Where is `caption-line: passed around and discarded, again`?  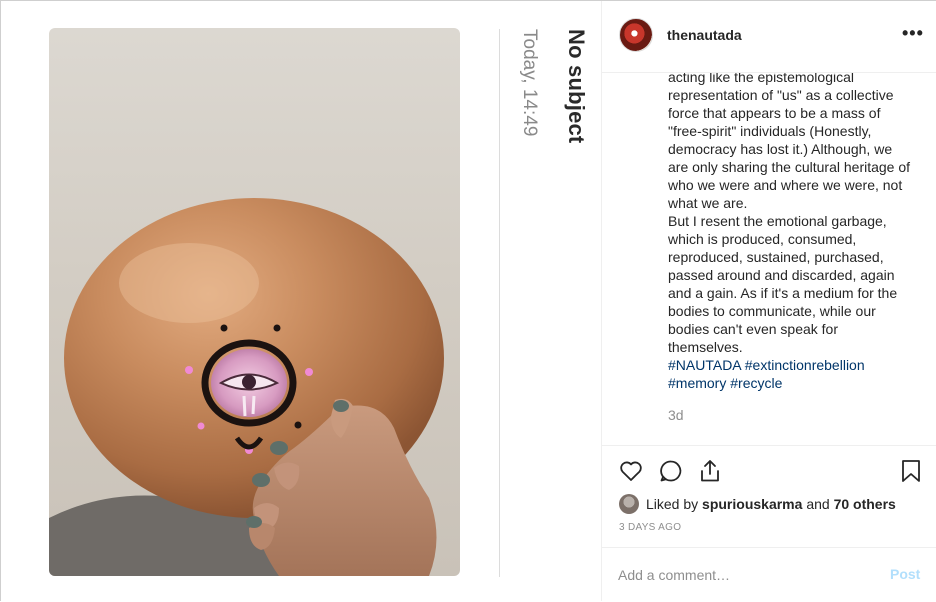 caption-line: passed around and discarded, again is located at coordinates (781, 275).